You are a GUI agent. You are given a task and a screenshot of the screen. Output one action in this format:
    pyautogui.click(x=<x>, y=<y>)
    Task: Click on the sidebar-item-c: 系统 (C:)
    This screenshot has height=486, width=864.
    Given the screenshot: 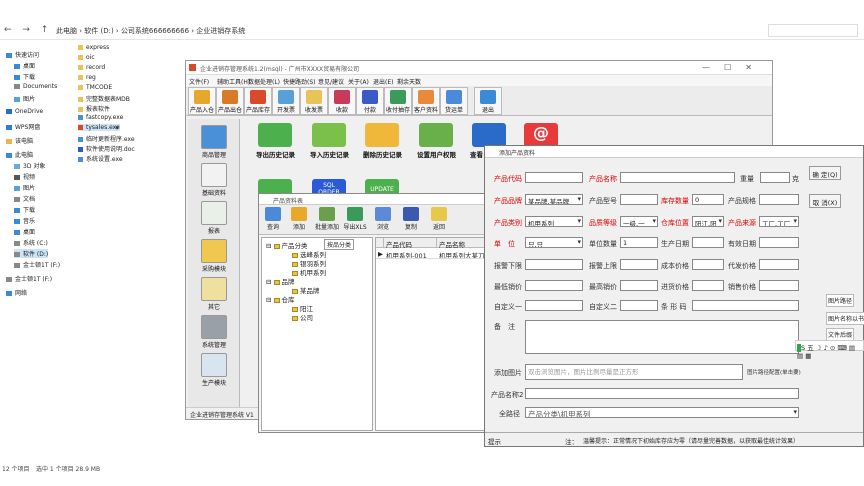 What is the action you would take?
    pyautogui.click(x=31, y=242)
    